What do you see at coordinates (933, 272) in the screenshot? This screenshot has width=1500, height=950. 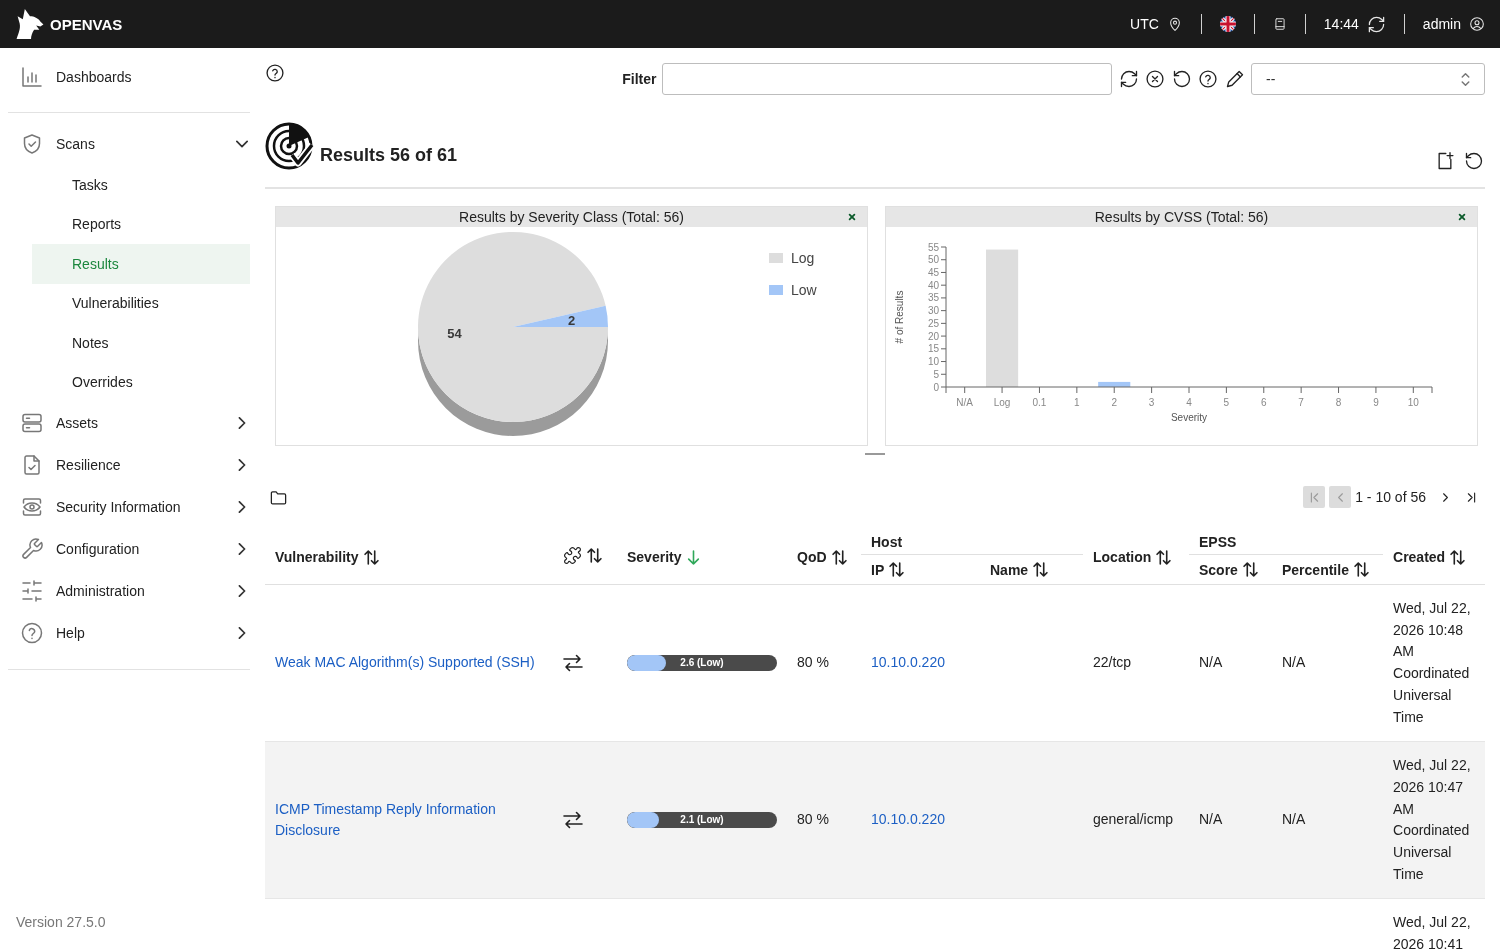 I see `axis-tick-label: 45` at bounding box center [933, 272].